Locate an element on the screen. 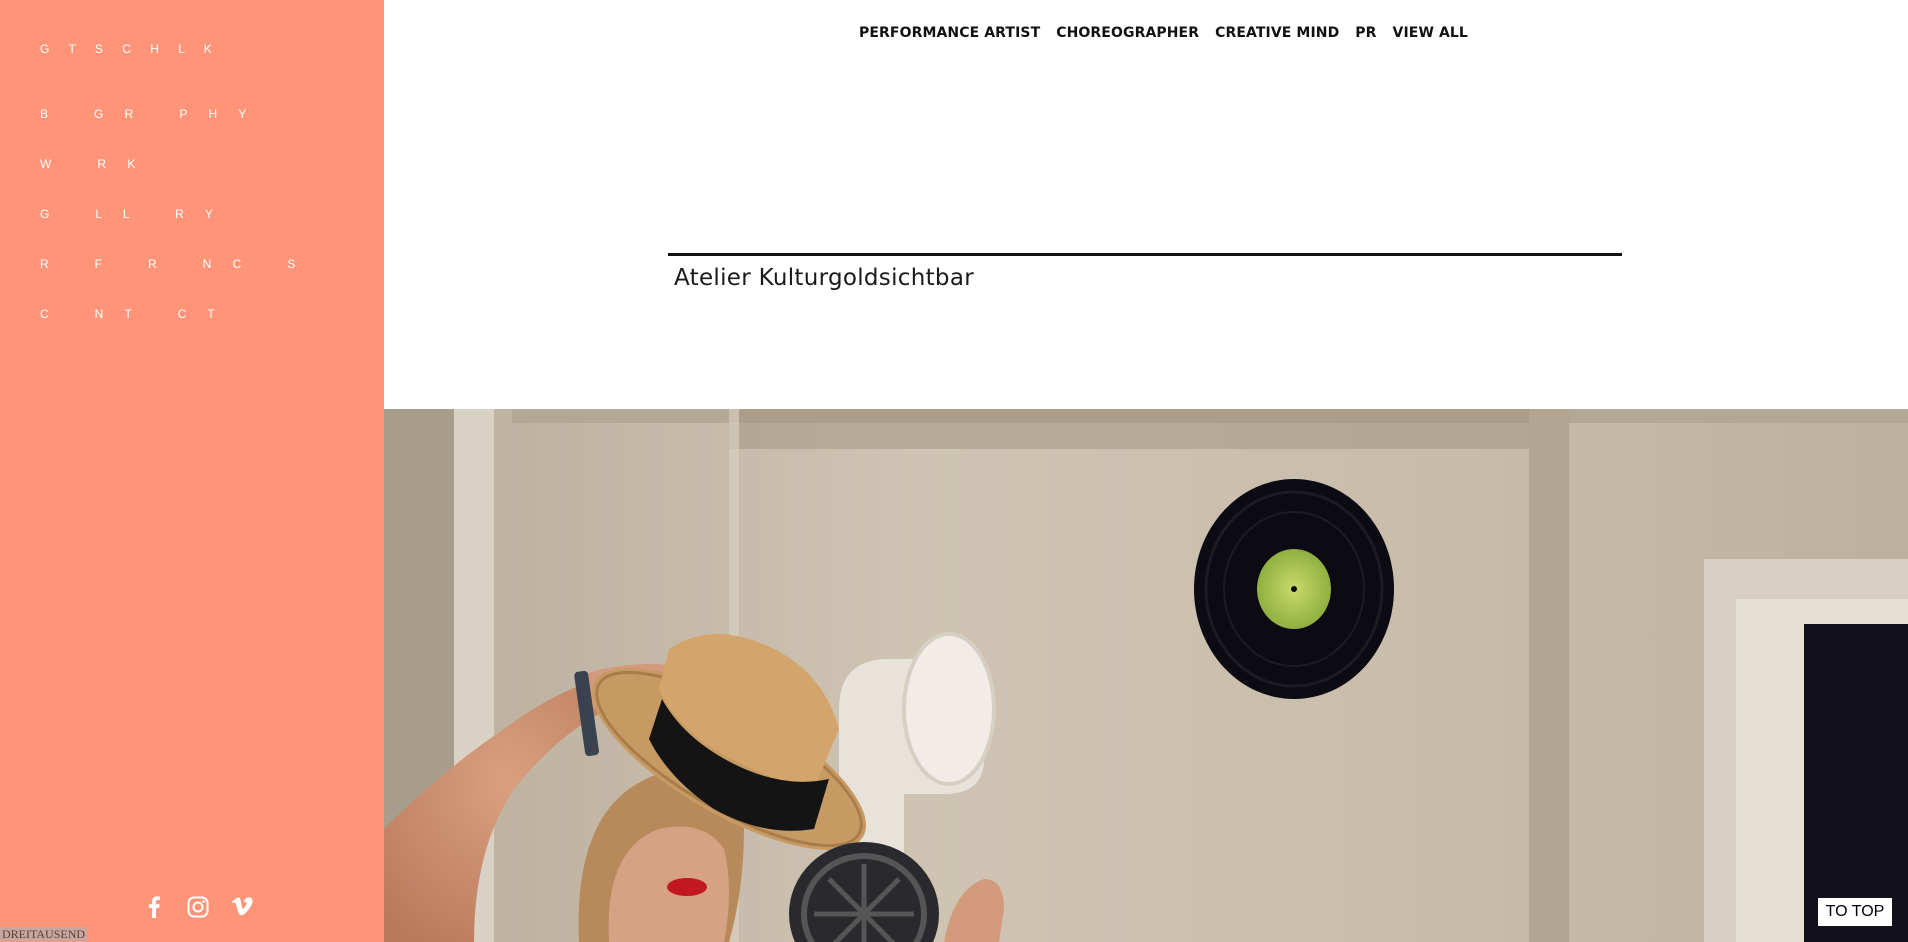 This screenshot has width=1908, height=942. nav-choreographer: CHOREOGRAPHER is located at coordinates (1127, 33).